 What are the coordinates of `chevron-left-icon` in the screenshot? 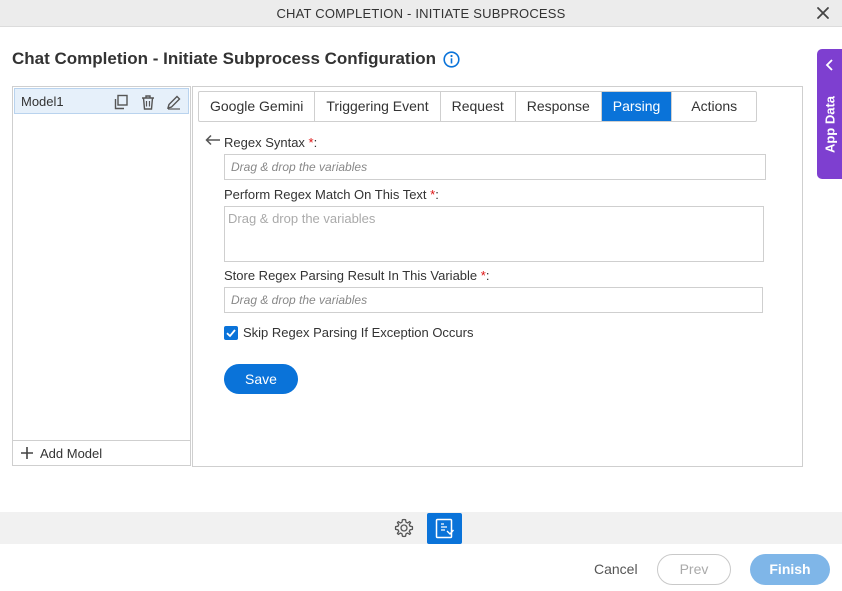 It's located at (829, 65).